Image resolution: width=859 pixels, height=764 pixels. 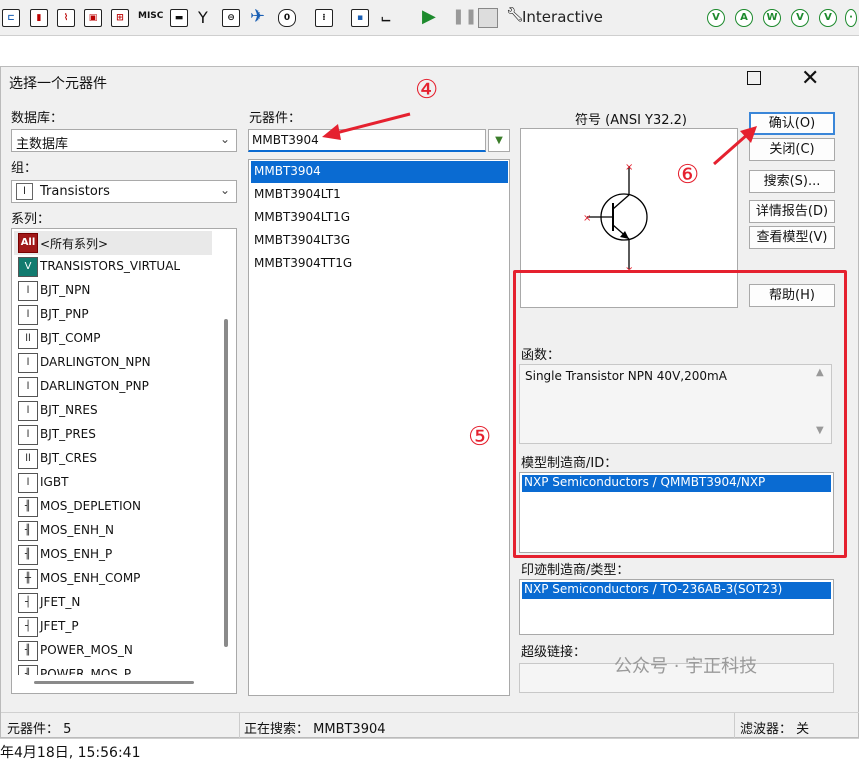 I want to click on watermark: 公众号 · 宇正科技, so click(x=686, y=666).